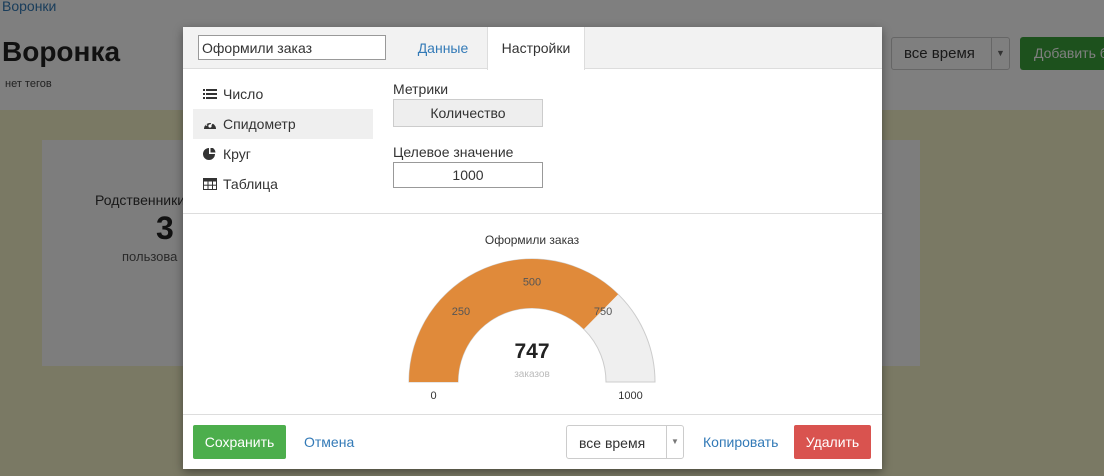 This screenshot has height=476, width=1104. What do you see at coordinates (531, 351) in the screenshot?
I see `gauge-value: 747` at bounding box center [531, 351].